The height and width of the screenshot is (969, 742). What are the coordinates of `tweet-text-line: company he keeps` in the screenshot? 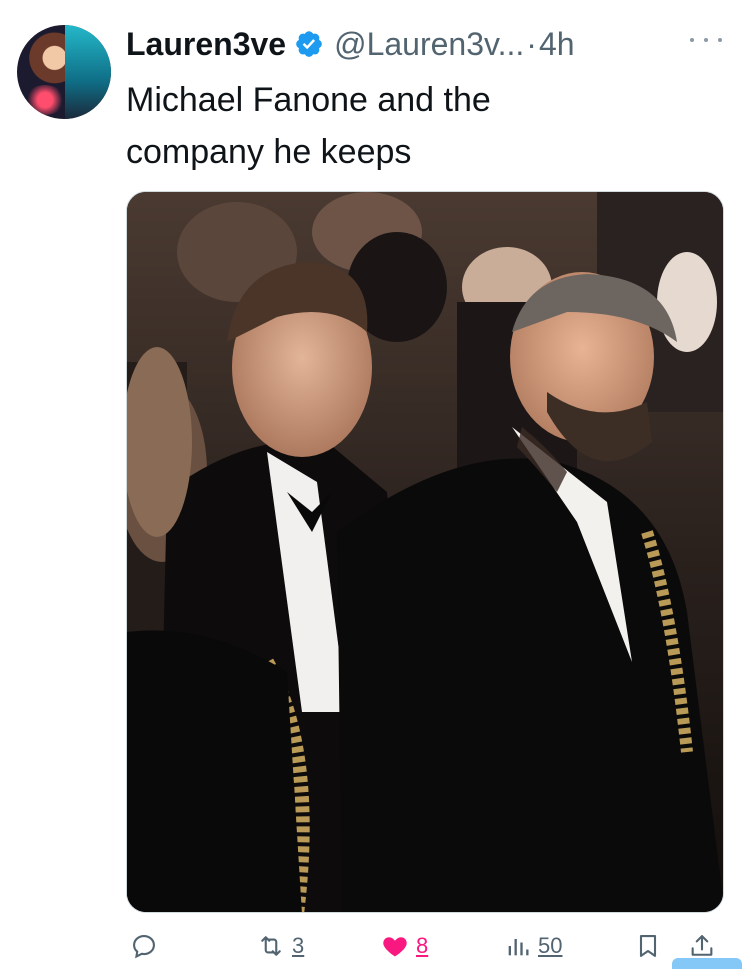 It's located at (269, 152).